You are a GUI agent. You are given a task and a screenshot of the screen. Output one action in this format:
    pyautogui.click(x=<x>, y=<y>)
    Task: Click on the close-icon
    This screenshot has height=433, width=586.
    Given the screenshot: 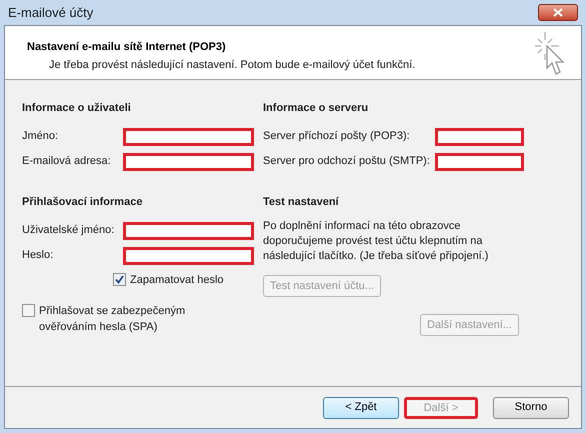 What is the action you would take?
    pyautogui.click(x=558, y=12)
    